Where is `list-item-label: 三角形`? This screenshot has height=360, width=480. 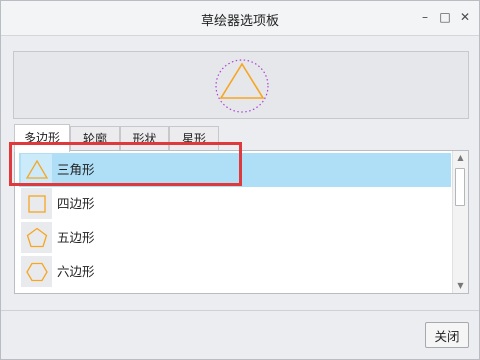 list-item-label: 三角形 is located at coordinates (76, 169).